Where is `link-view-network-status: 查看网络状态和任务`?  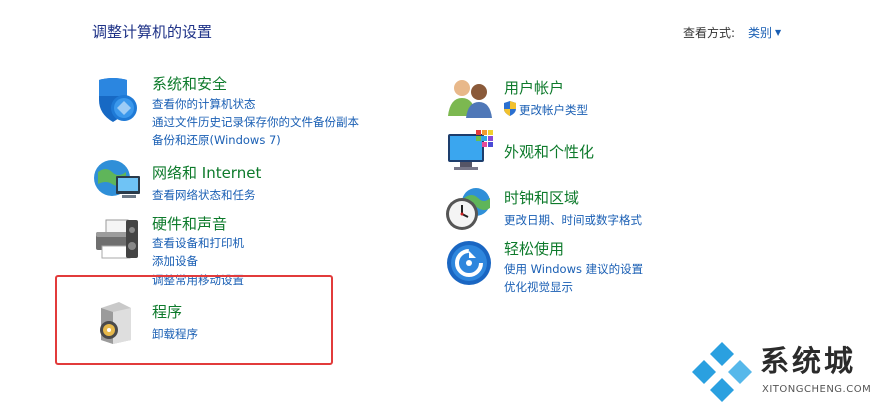
link-view-network-status: 查看网络状态和任务 is located at coordinates (204, 195).